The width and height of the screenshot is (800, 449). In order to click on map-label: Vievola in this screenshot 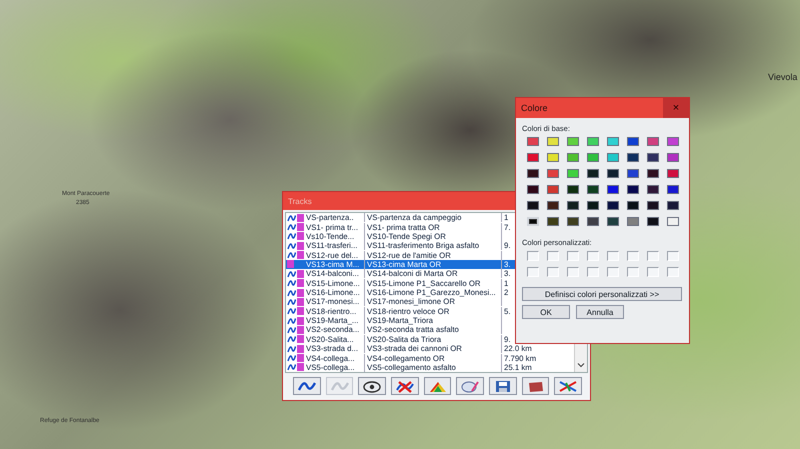, I will do `click(783, 77)`.